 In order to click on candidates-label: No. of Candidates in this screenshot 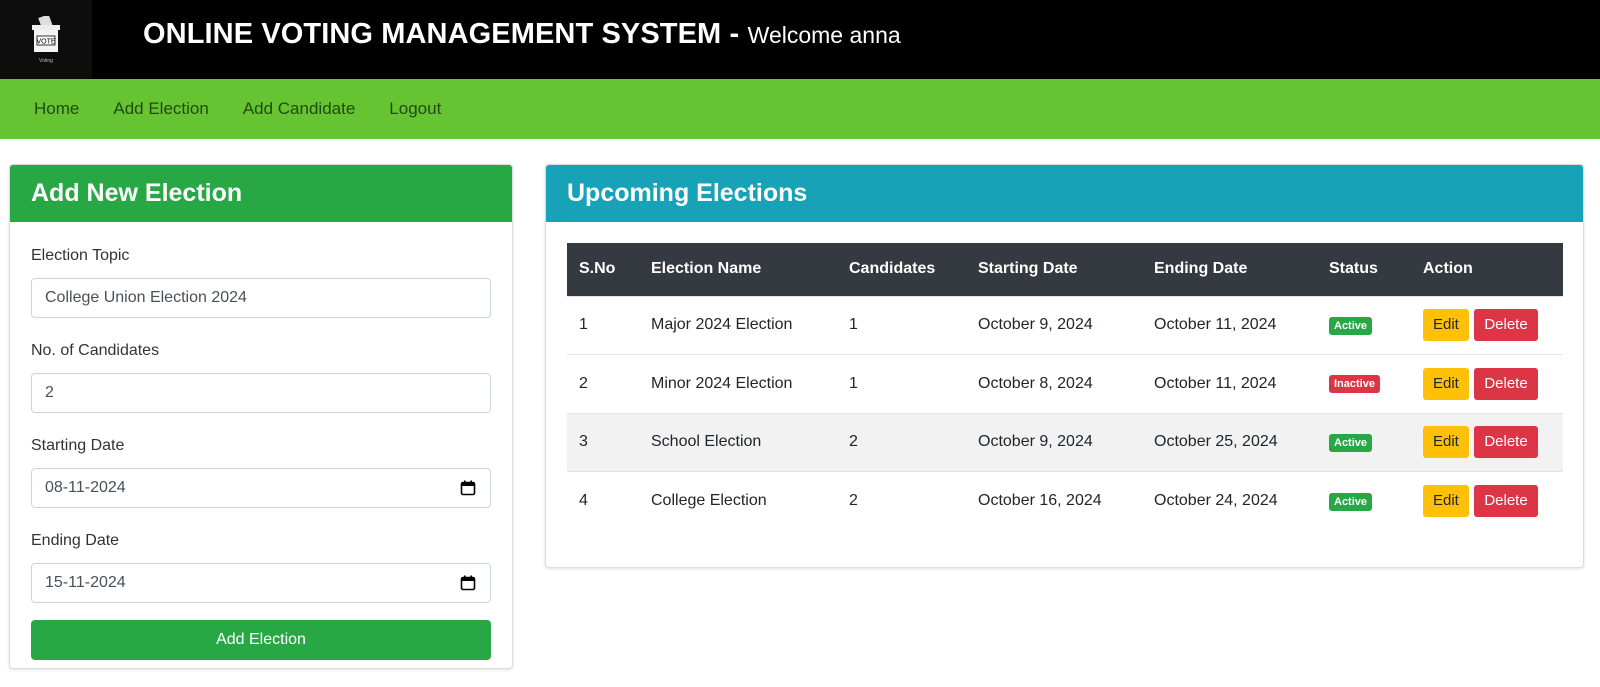, I will do `click(95, 350)`.